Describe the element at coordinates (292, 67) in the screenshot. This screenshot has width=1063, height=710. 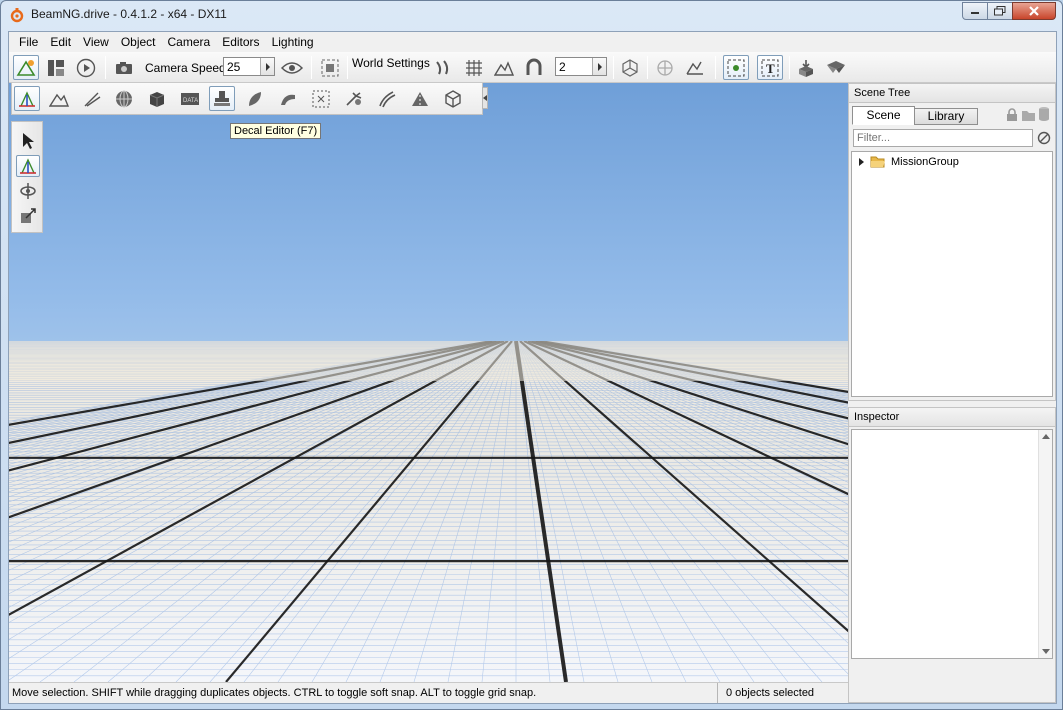
I see `visibility-button` at that location.